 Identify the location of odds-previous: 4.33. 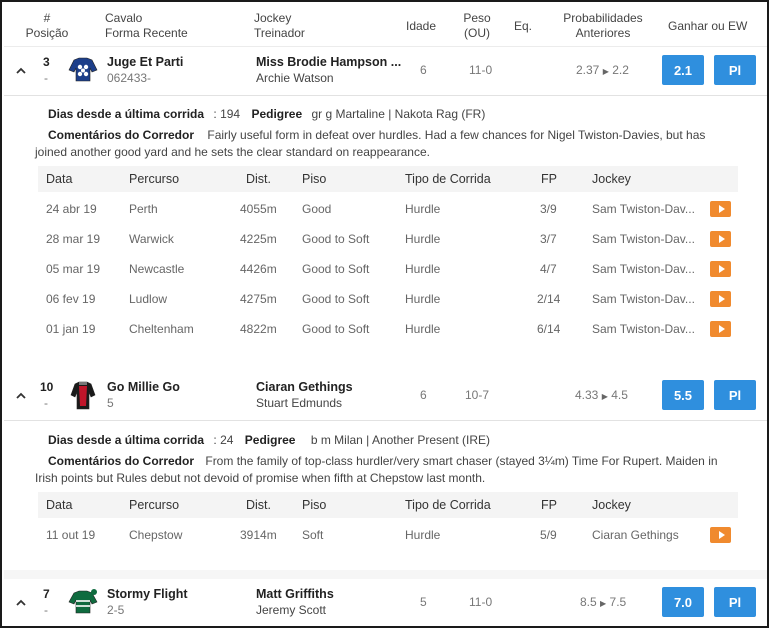
(587, 395).